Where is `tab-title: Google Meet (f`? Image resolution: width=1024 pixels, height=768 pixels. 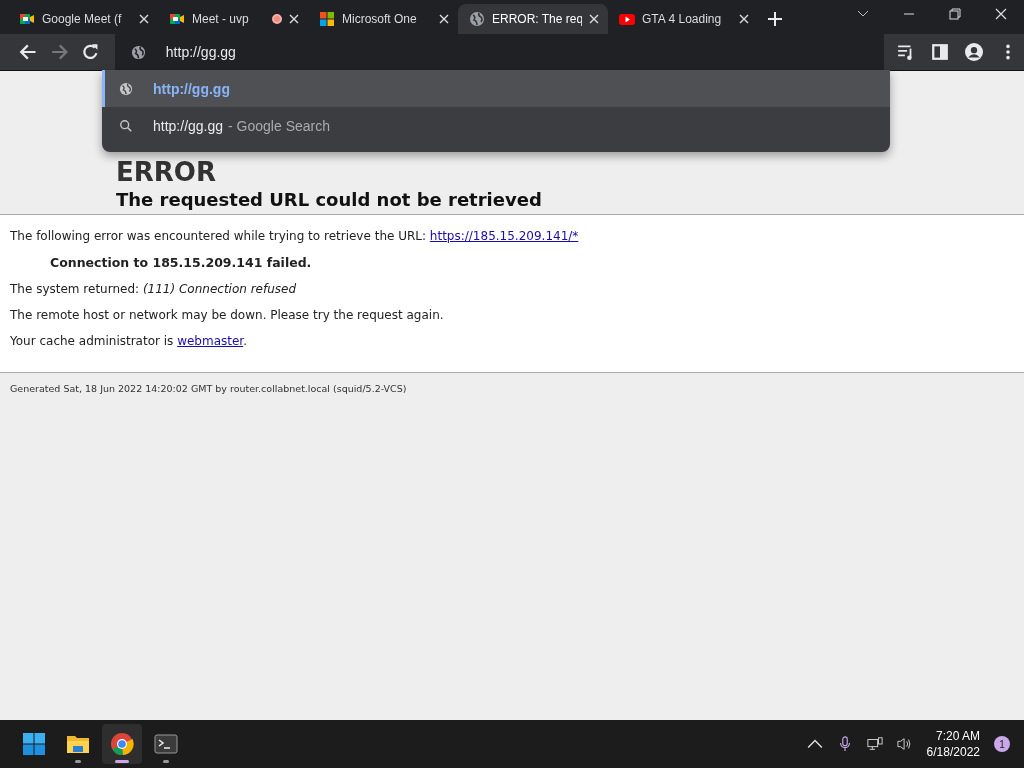 tab-title: Google Meet (f is located at coordinates (82, 19).